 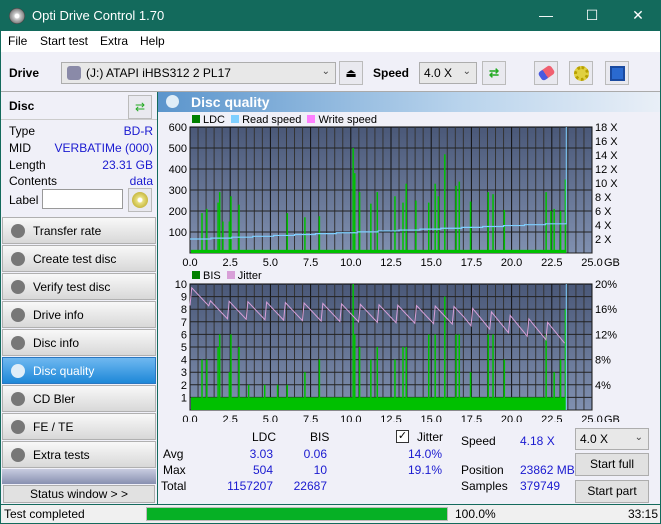 I want to click on y-tick-label: 5, so click(x=184, y=348).